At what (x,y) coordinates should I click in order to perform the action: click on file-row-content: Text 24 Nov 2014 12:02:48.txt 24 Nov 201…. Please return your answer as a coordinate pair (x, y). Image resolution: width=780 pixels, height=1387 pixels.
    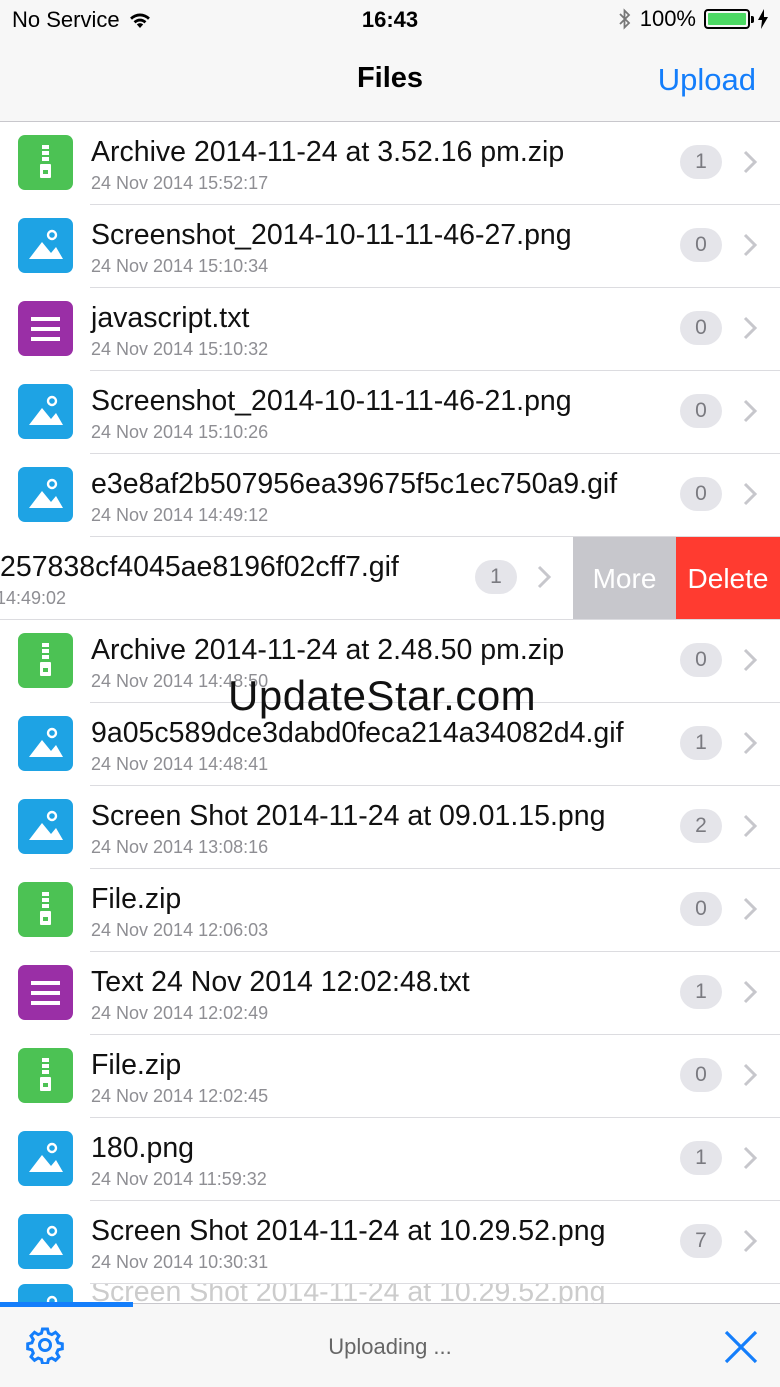
    Looking at the image, I should click on (390, 993).